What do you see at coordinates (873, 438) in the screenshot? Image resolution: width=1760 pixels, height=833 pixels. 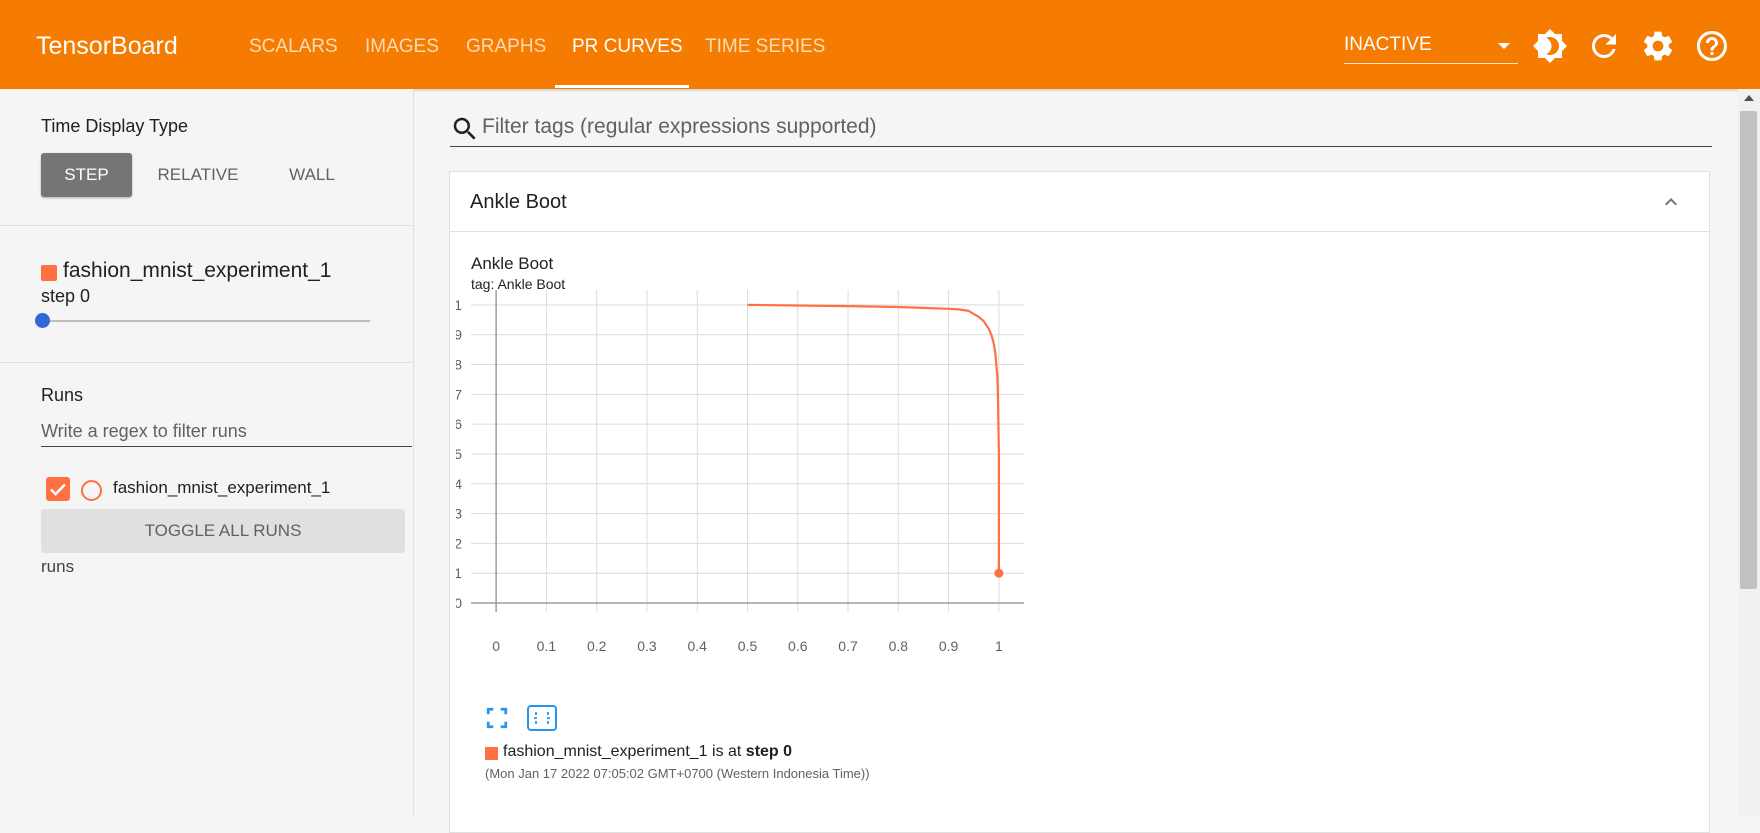 I see `pr-curve-series-line` at bounding box center [873, 438].